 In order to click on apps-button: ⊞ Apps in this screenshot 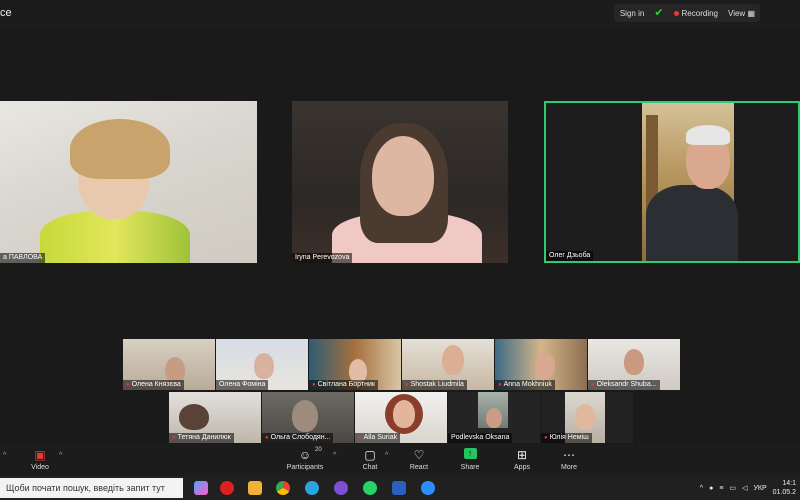, I will do `click(522, 459)`.